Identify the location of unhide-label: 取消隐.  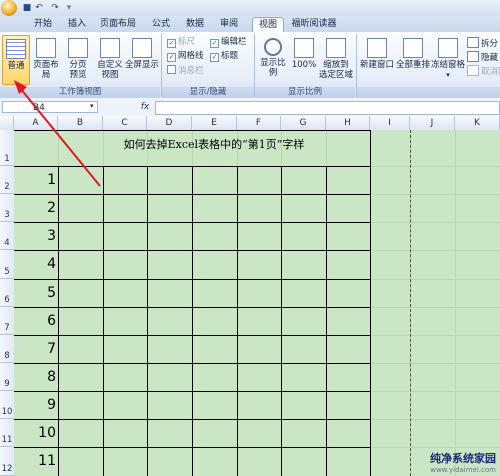
(490, 72).